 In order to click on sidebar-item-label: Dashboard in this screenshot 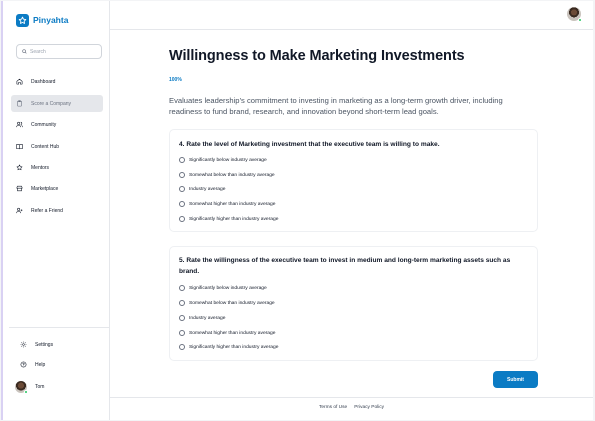, I will do `click(43, 81)`.